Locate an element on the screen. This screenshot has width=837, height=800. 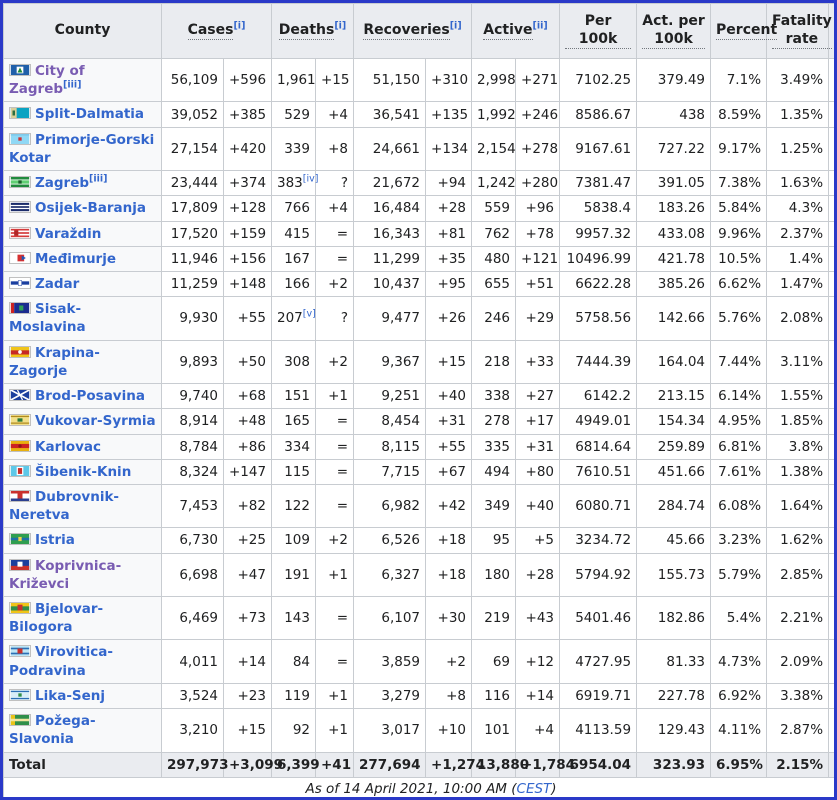
county-link: Istria is located at coordinates (55, 540).